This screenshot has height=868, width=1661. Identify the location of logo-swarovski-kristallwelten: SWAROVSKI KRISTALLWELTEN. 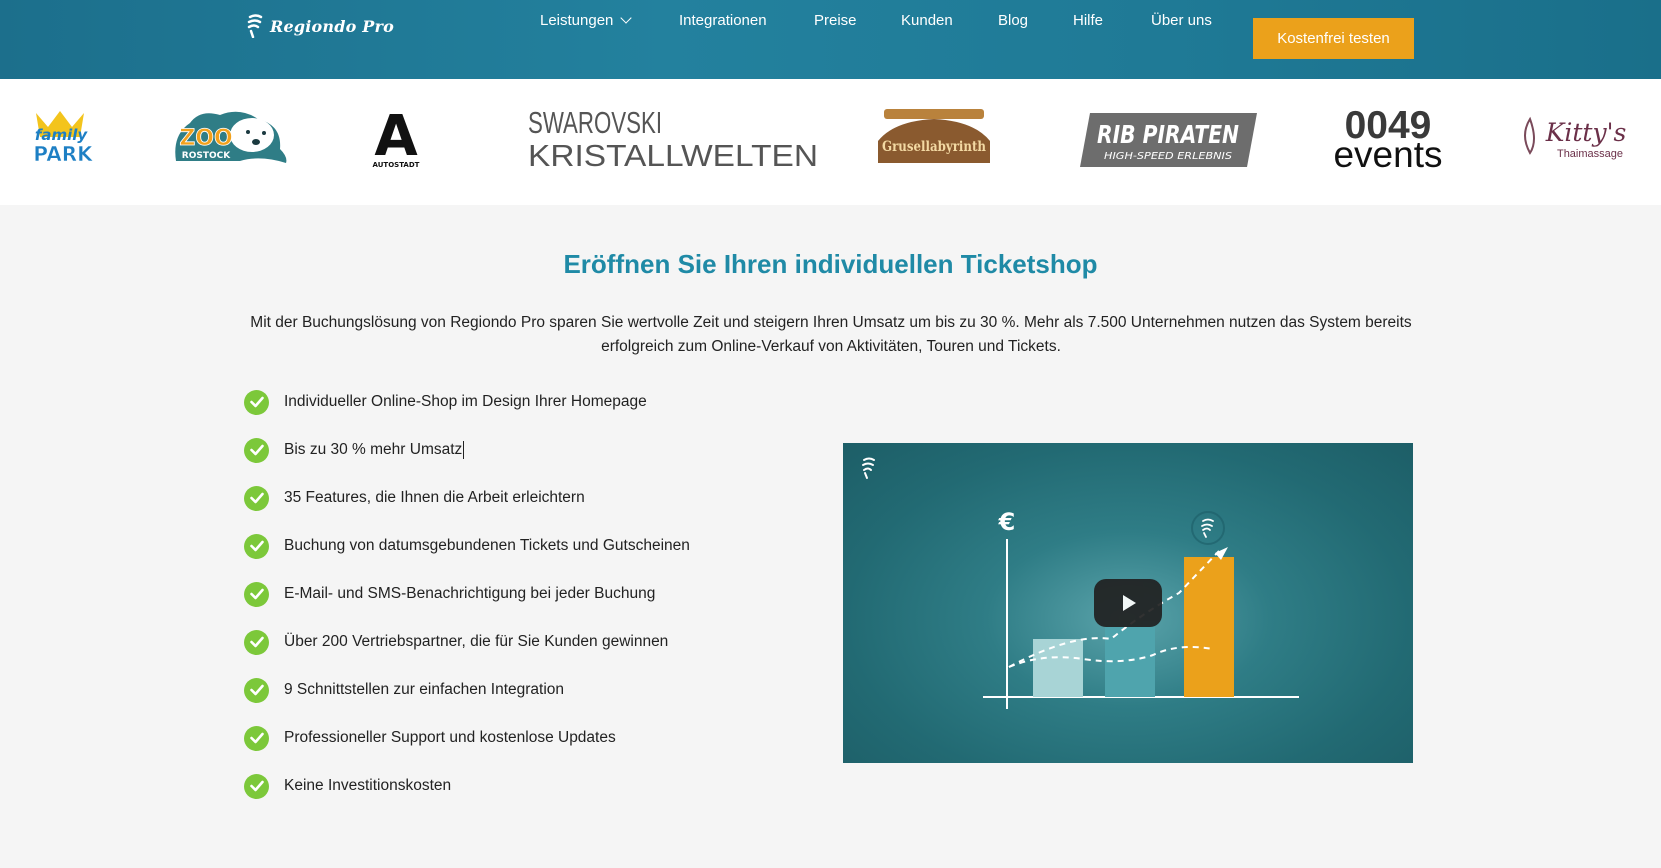
(673, 136).